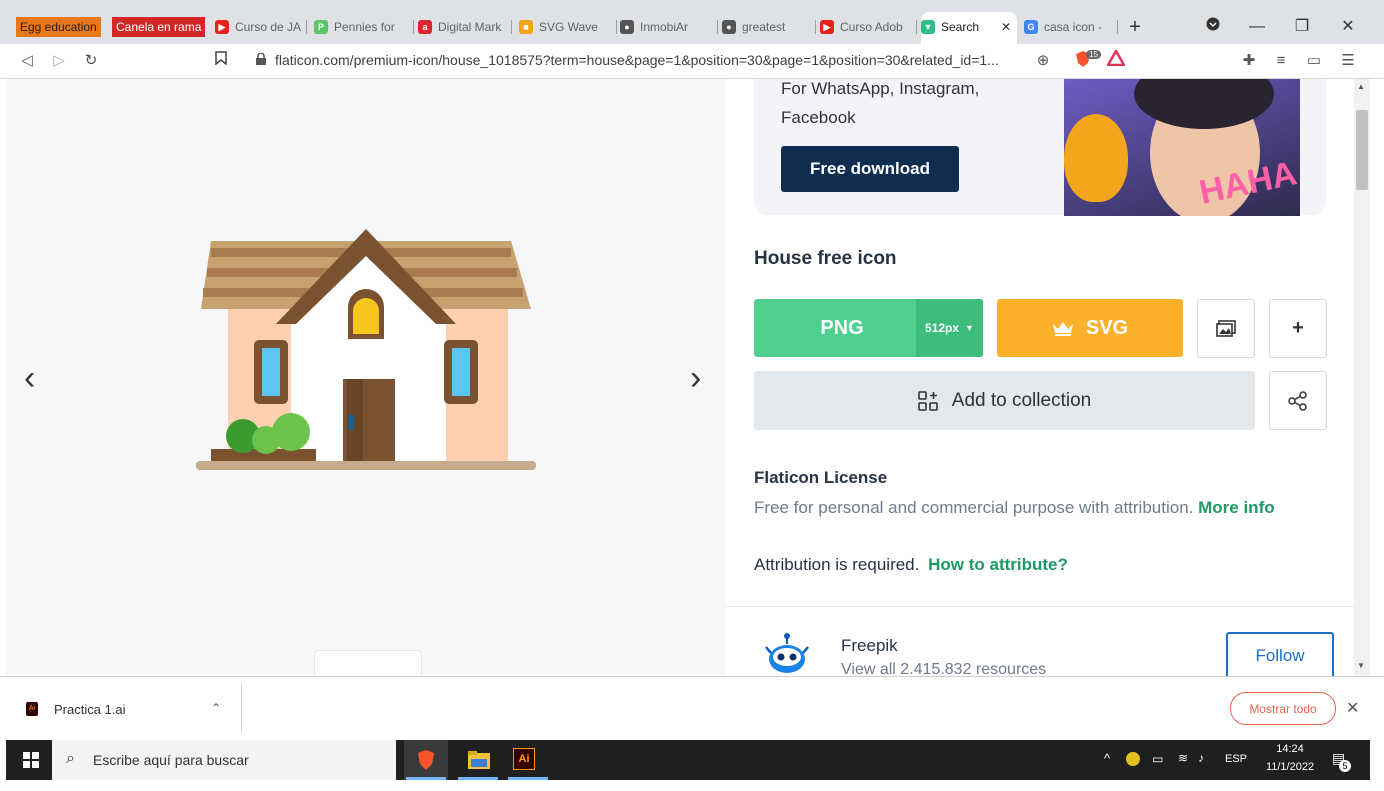  Describe the element at coordinates (1021, 400) in the screenshot. I see `add-collection-label: Add to collection` at that location.